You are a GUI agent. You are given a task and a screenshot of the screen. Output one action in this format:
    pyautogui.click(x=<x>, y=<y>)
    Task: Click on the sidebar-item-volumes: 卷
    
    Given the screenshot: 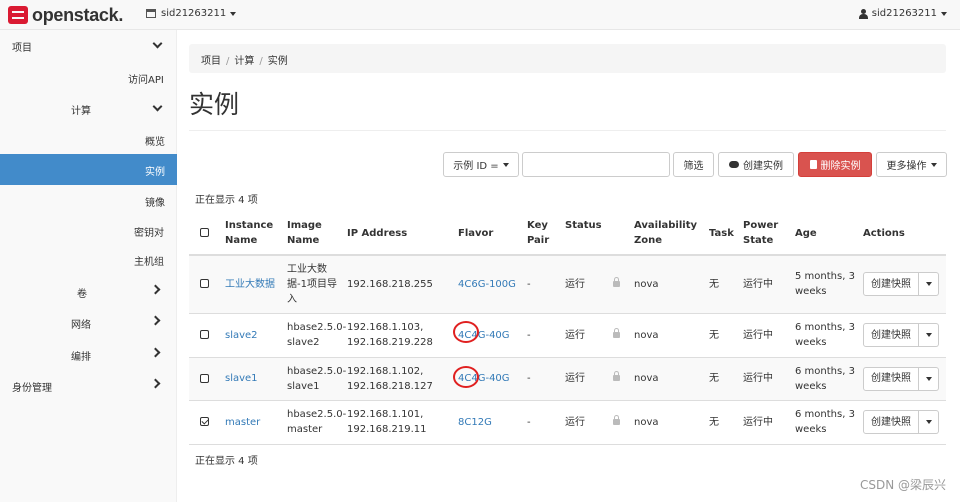 What is the action you would take?
    pyautogui.click(x=82, y=292)
    